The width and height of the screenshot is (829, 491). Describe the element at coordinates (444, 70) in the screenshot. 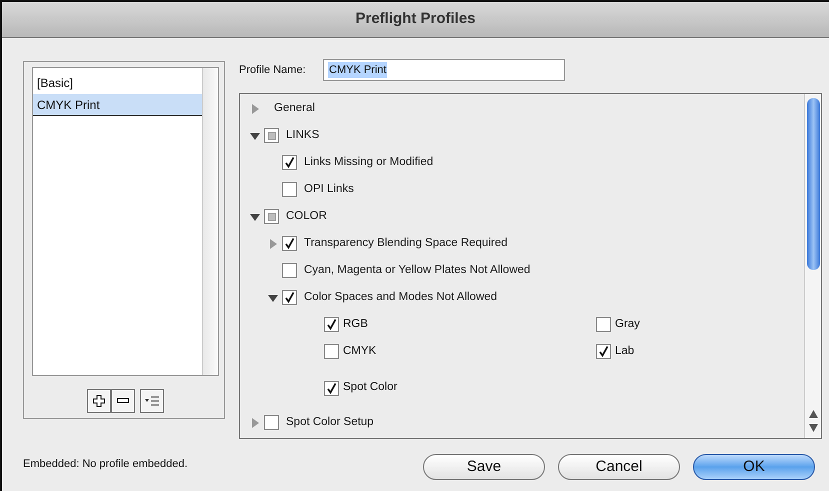

I see `profile-name-field: CMYK Print` at that location.